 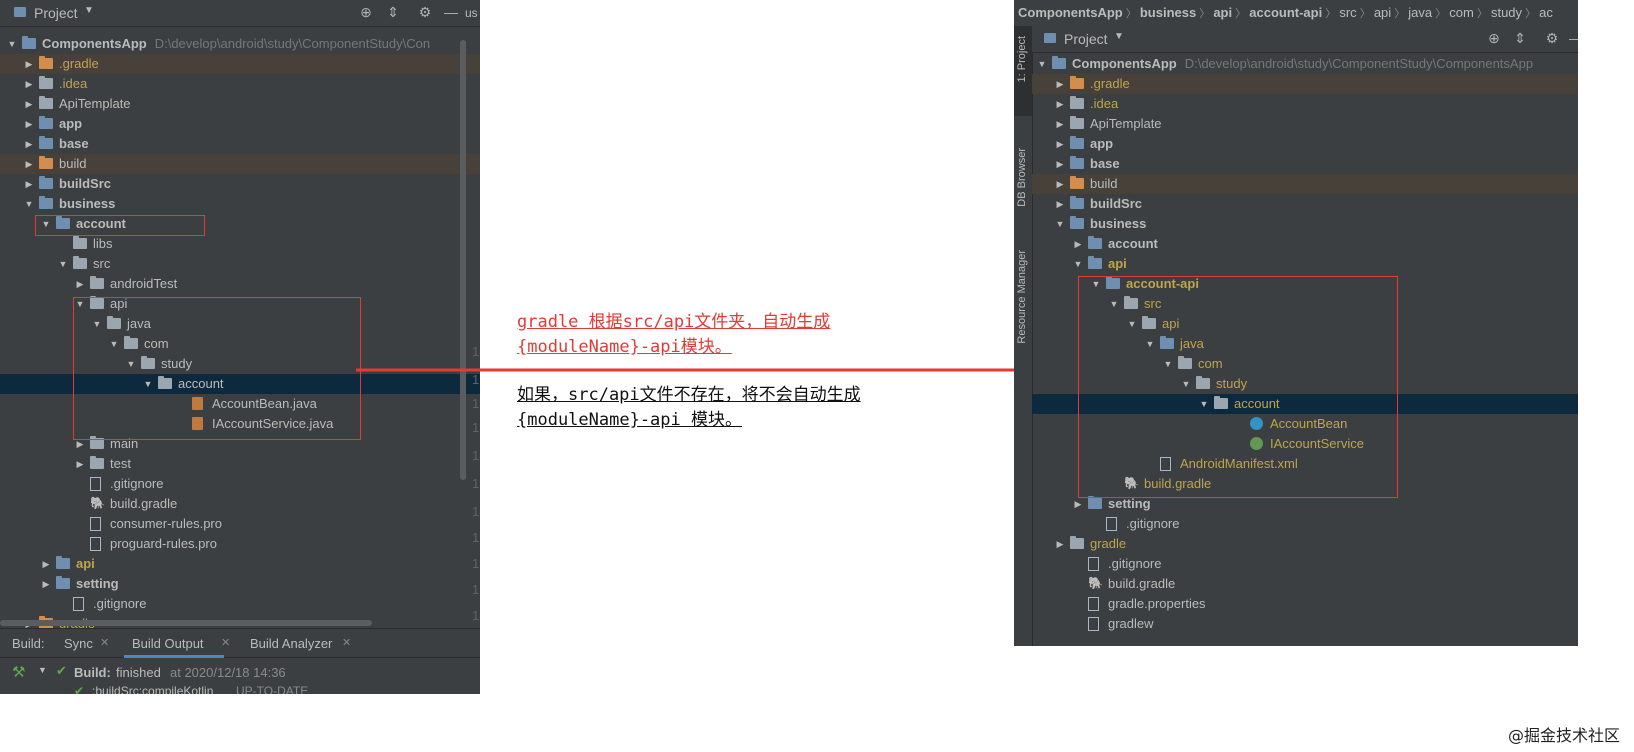 I want to click on breadcrumb-item: src, so click(x=1347, y=12).